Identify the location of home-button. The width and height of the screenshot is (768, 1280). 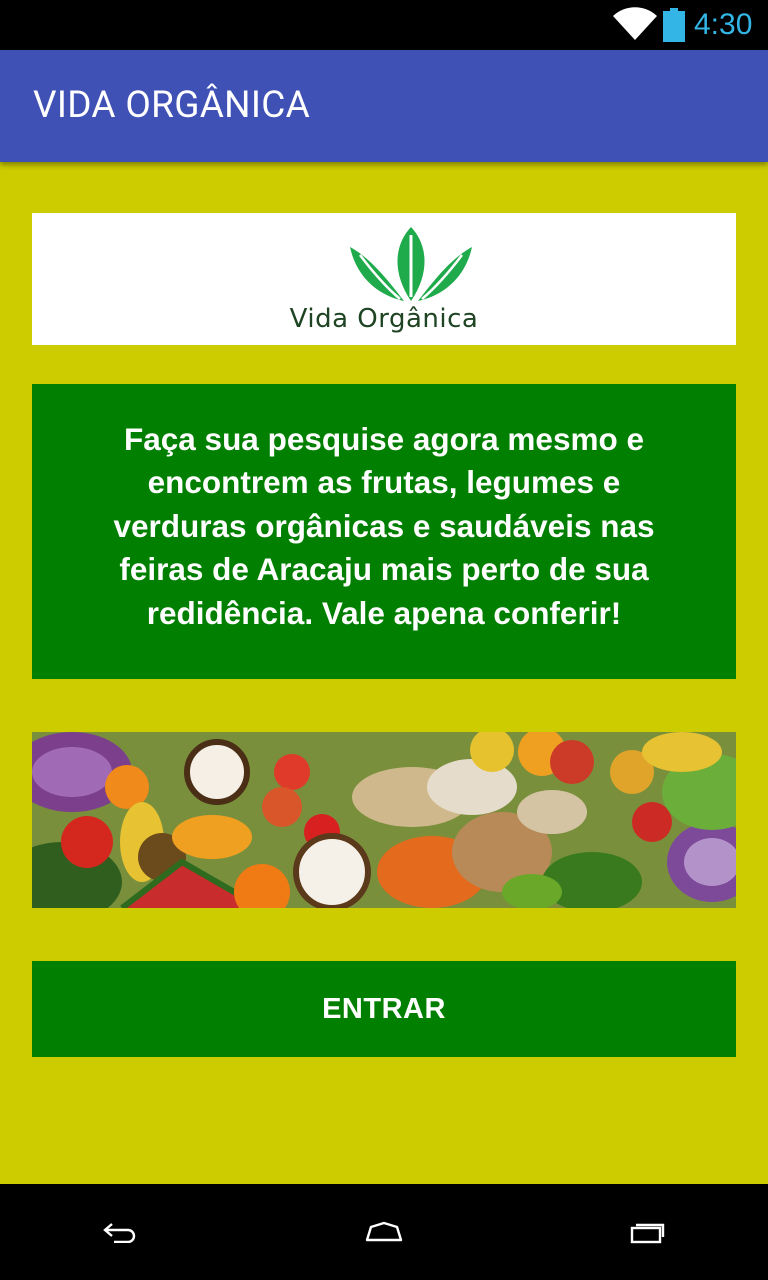
(384, 1232).